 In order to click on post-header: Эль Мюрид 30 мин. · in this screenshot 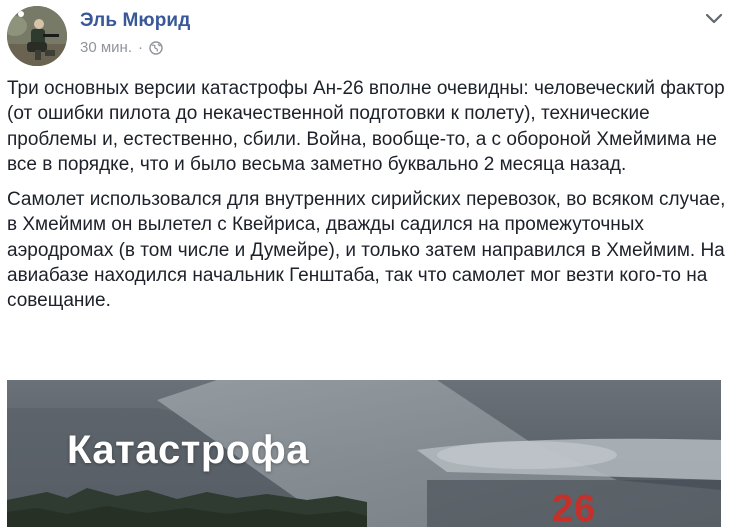, I will do `click(367, 36)`.